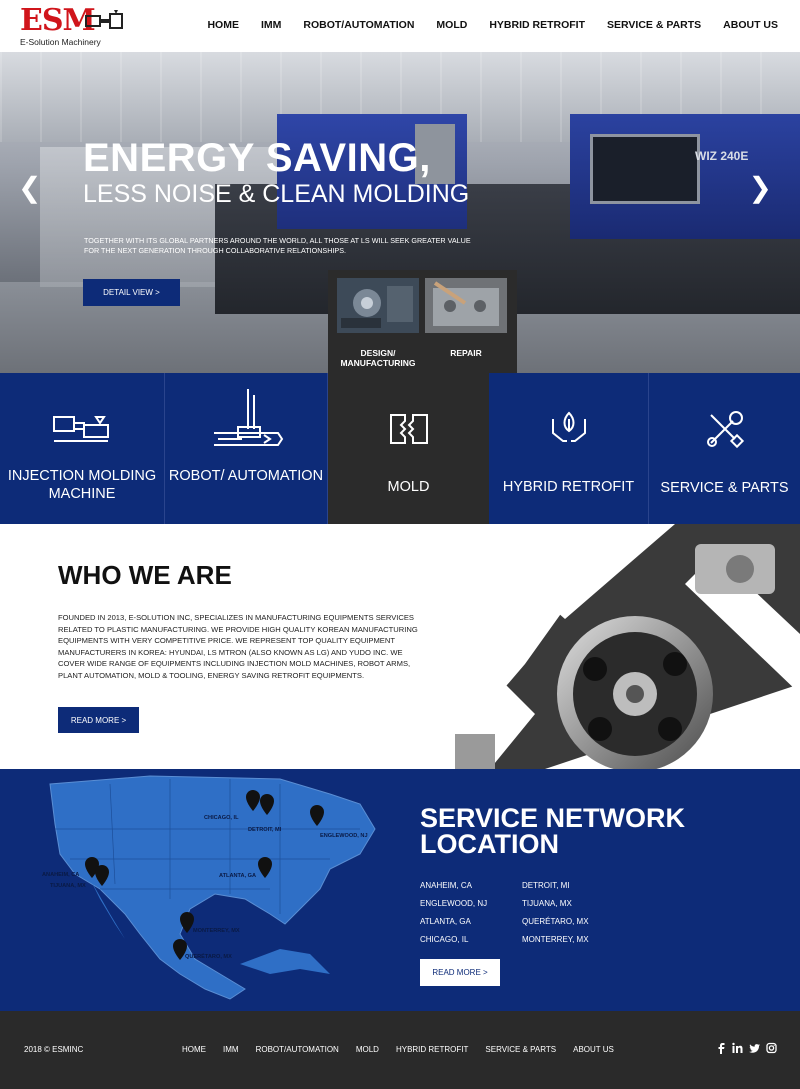 The height and width of the screenshot is (1089, 800). I want to click on robot-arm-icon, so click(249, 417).